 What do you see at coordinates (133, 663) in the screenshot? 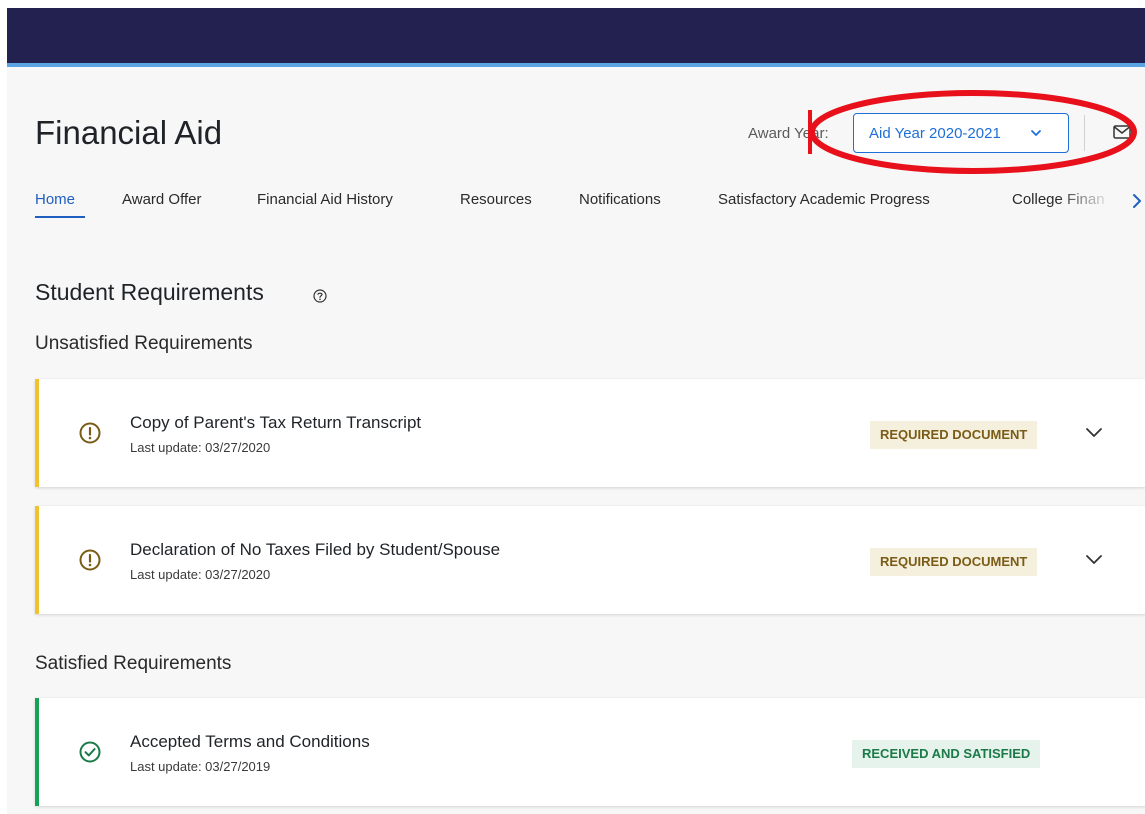
I see `satisfied-requirements-heading: Satisfied Requirements` at bounding box center [133, 663].